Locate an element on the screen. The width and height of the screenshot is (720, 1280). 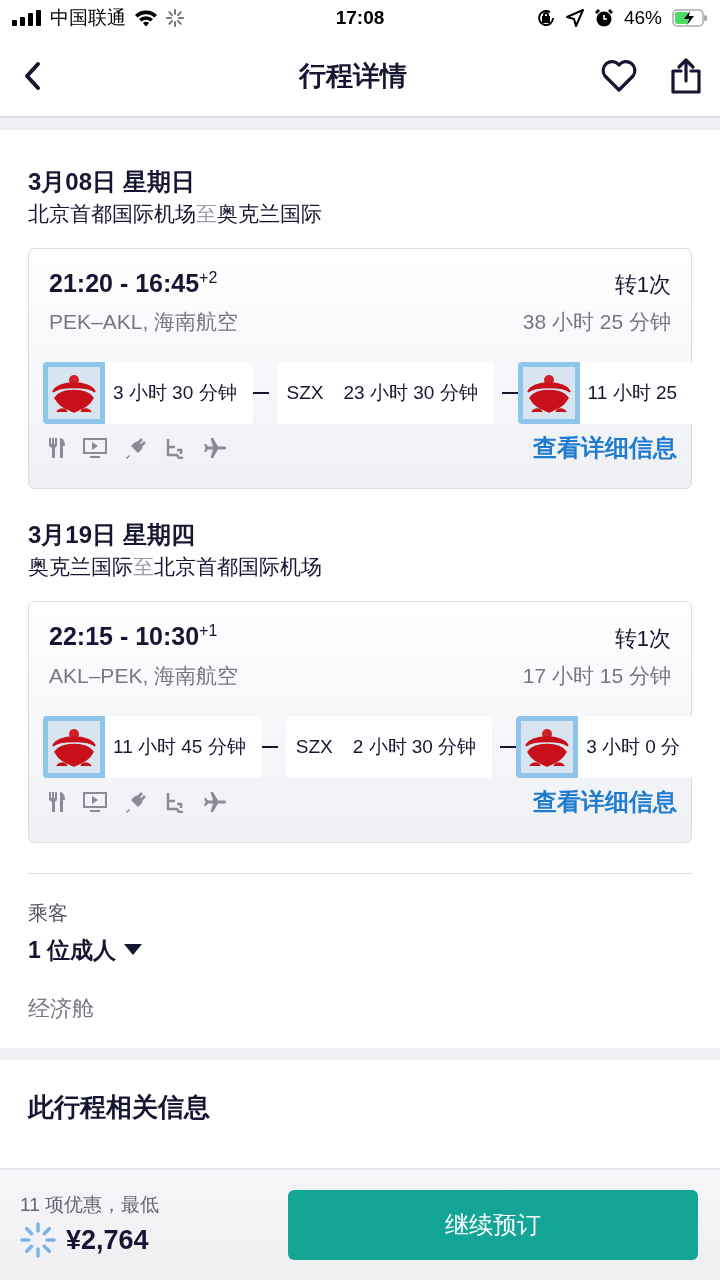
travel-date: 3月08日 星期日 is located at coordinates (112, 182).